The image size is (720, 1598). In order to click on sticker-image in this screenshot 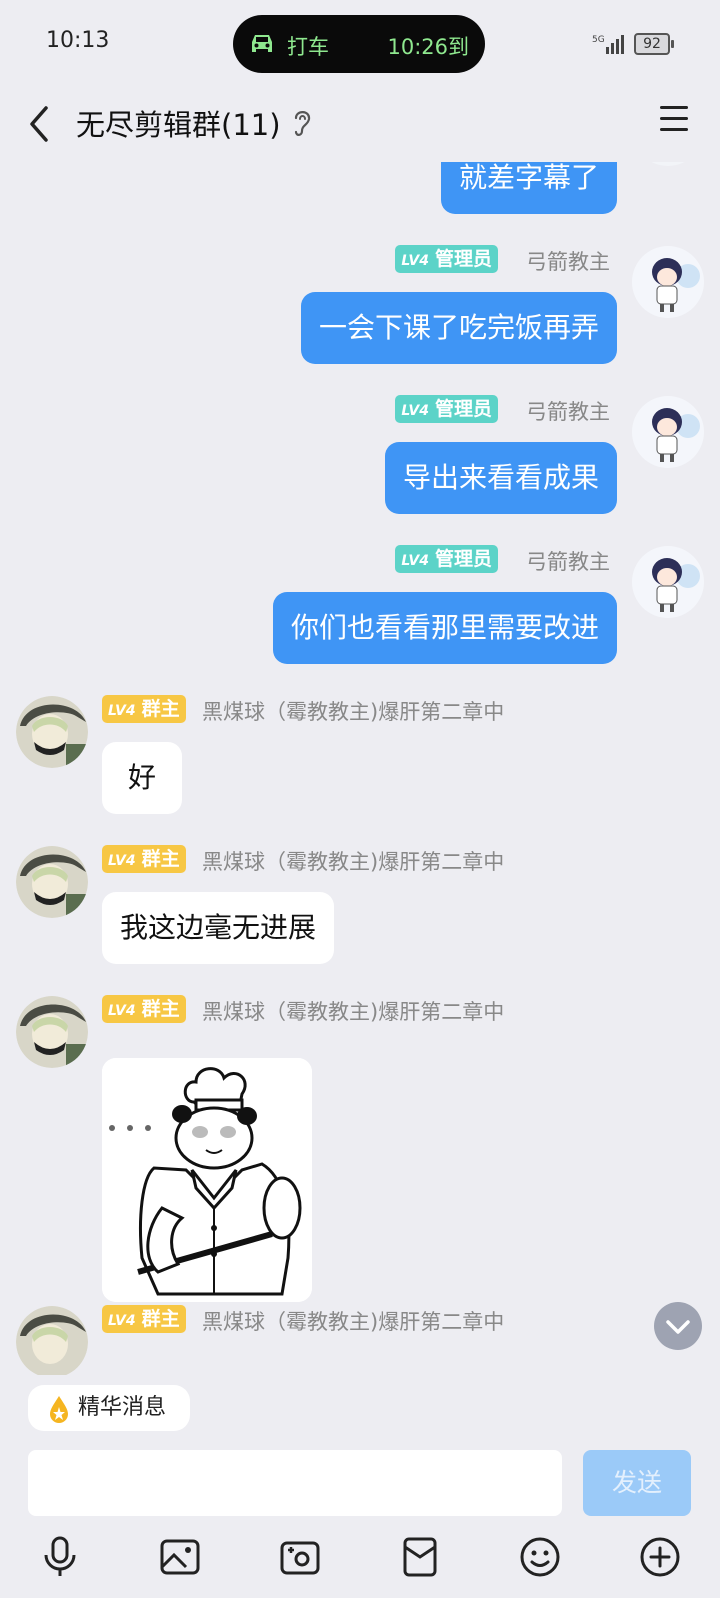, I will do `click(207, 1180)`.